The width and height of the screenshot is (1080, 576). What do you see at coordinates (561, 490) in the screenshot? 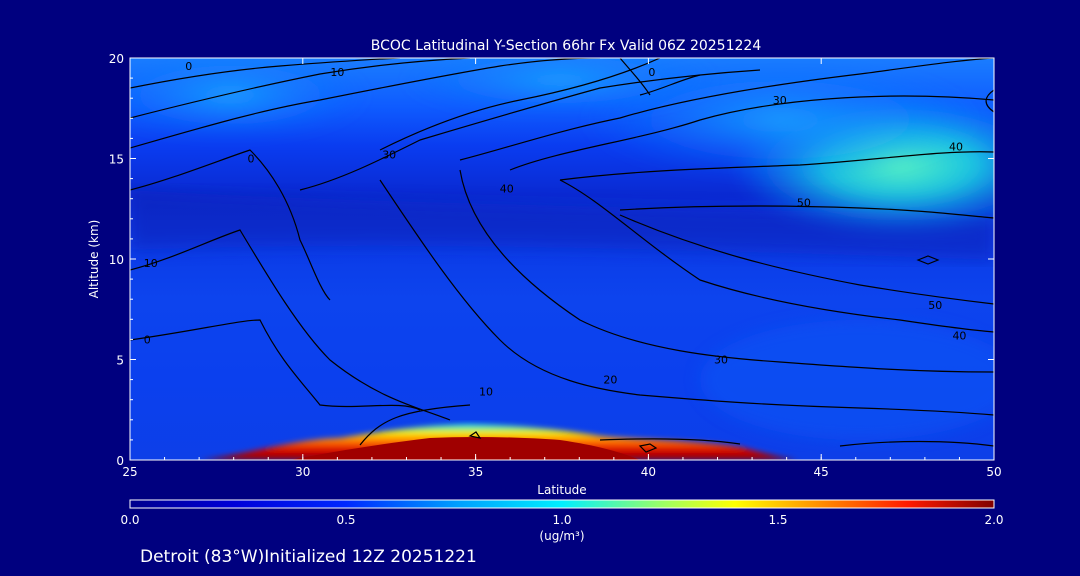
I see `x-axis-label: Latitude` at bounding box center [561, 490].